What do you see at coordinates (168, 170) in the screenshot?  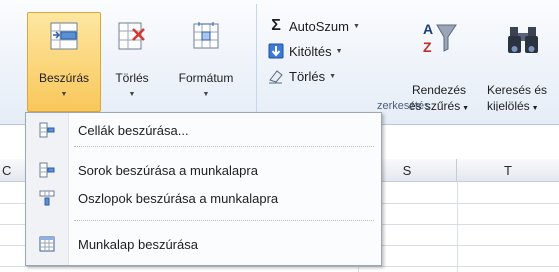 I see `menu-item-label: Sorok beszúrása a munkalapra` at bounding box center [168, 170].